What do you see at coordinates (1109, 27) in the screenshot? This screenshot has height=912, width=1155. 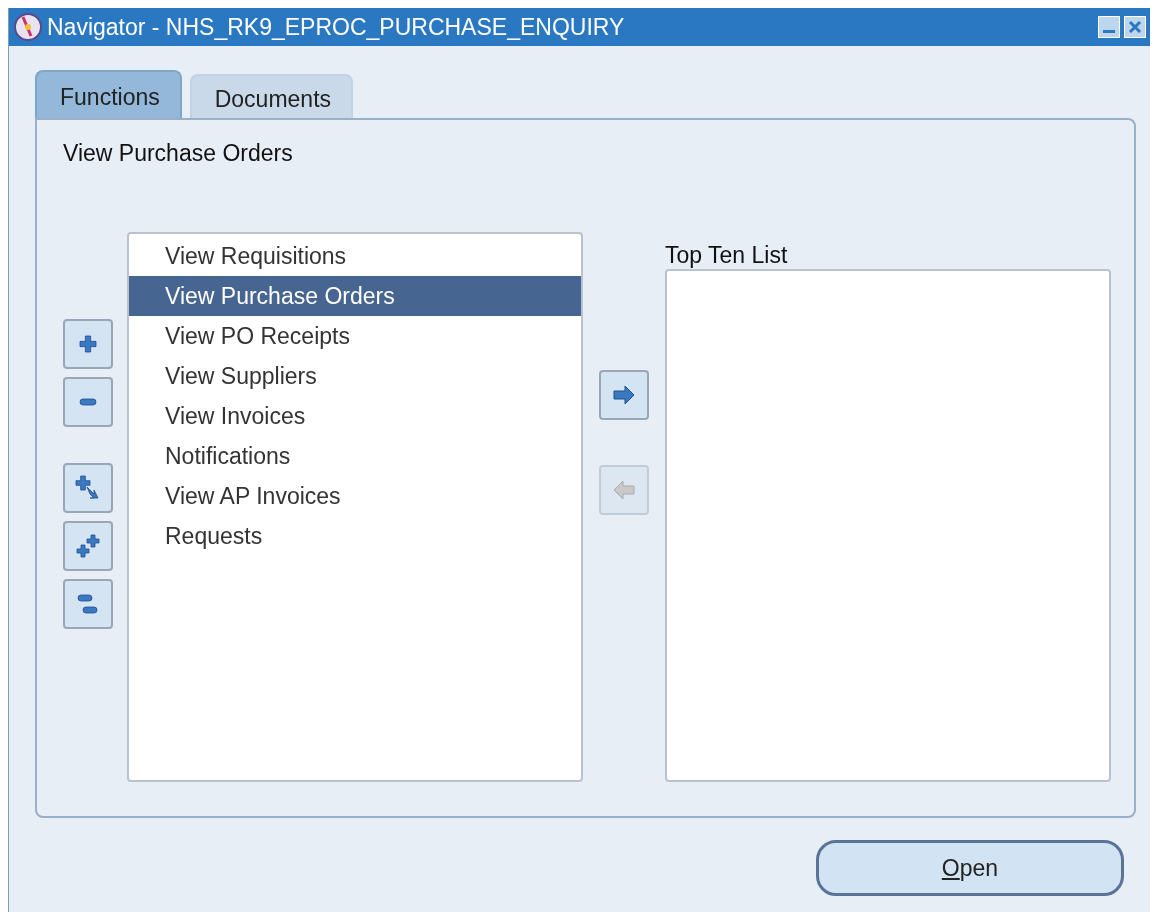 I see `minimize-button` at bounding box center [1109, 27].